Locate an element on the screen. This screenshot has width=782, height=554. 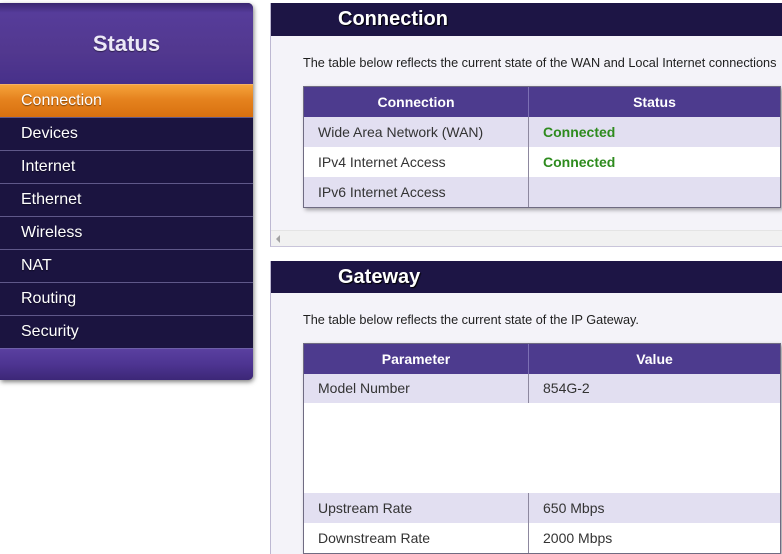
gateway-panel-header: Gateway is located at coordinates (526, 277).